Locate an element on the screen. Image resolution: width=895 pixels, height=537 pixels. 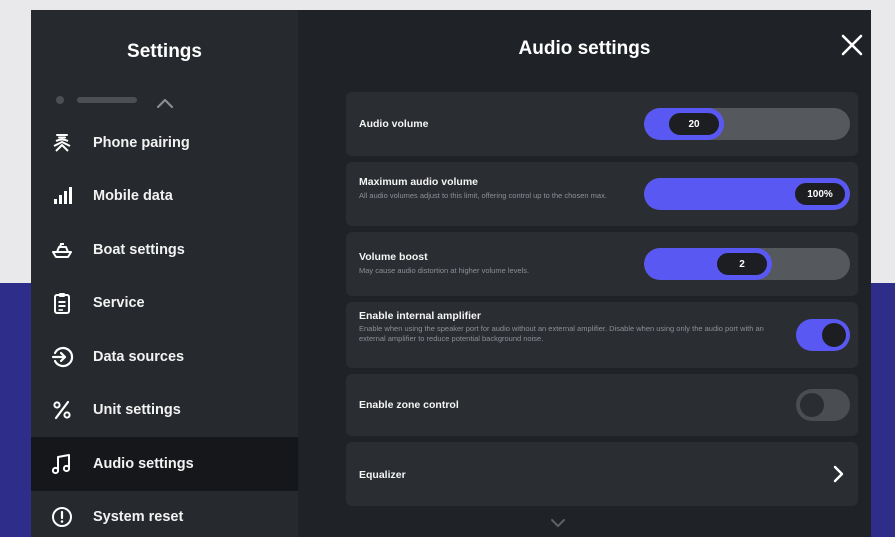
sidebar-item-mobile-data: Mobile data is located at coordinates (164, 197).